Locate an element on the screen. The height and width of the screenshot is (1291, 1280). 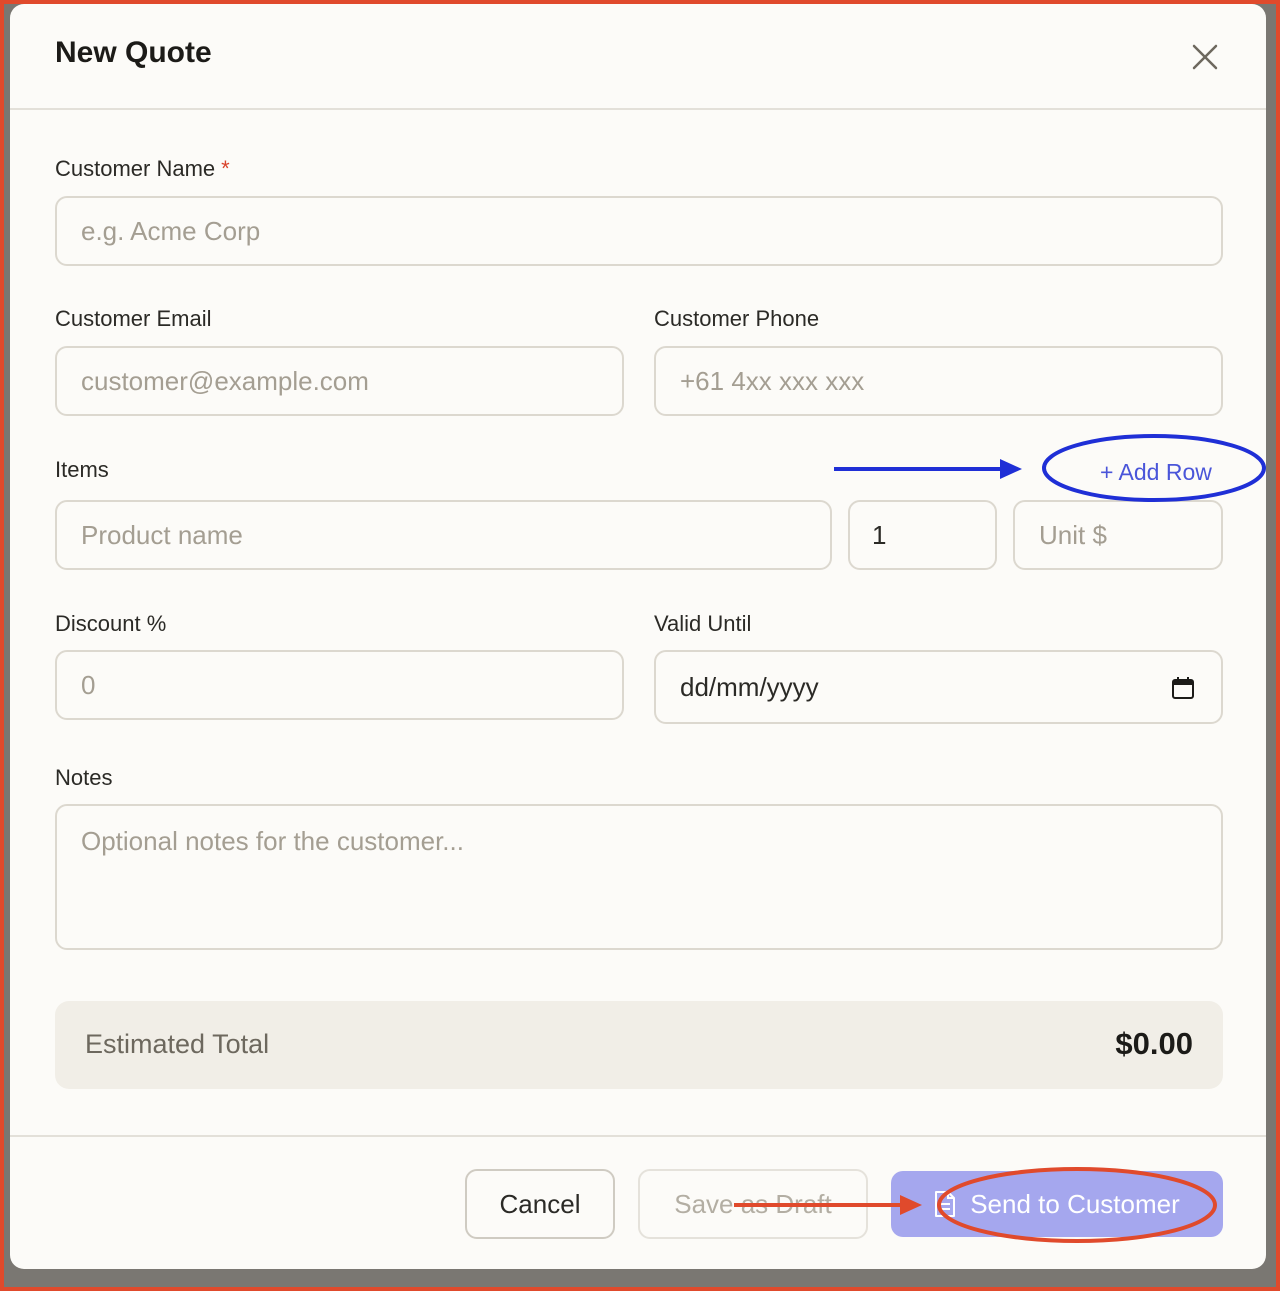
product-name-input: Product name is located at coordinates (443, 535).